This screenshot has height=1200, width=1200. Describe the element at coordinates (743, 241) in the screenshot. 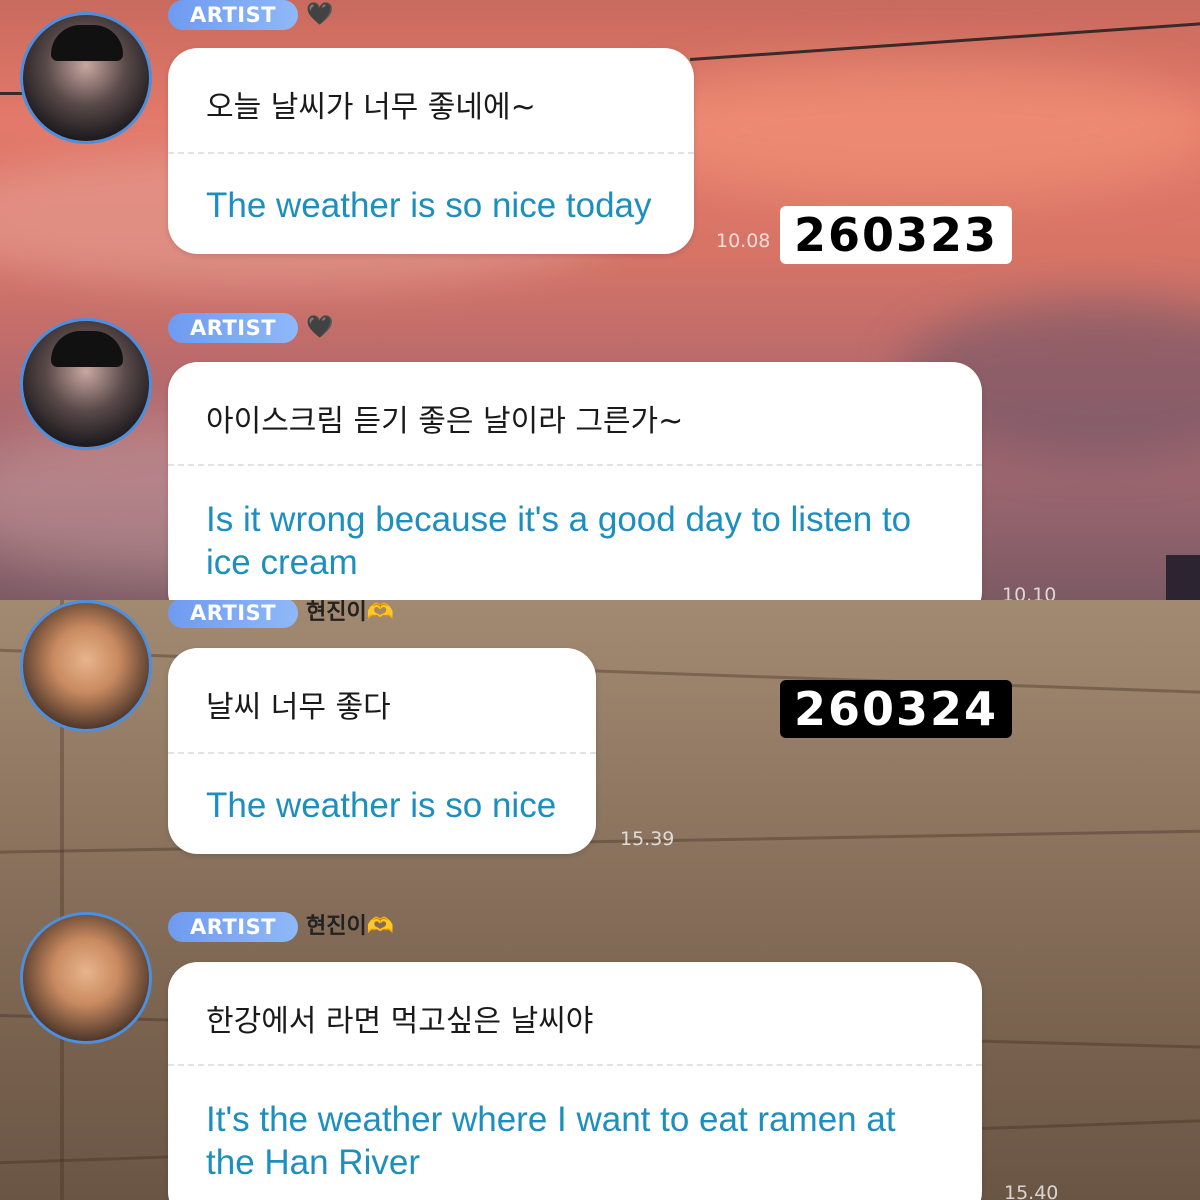

I see `message-time: 10.08` at that location.